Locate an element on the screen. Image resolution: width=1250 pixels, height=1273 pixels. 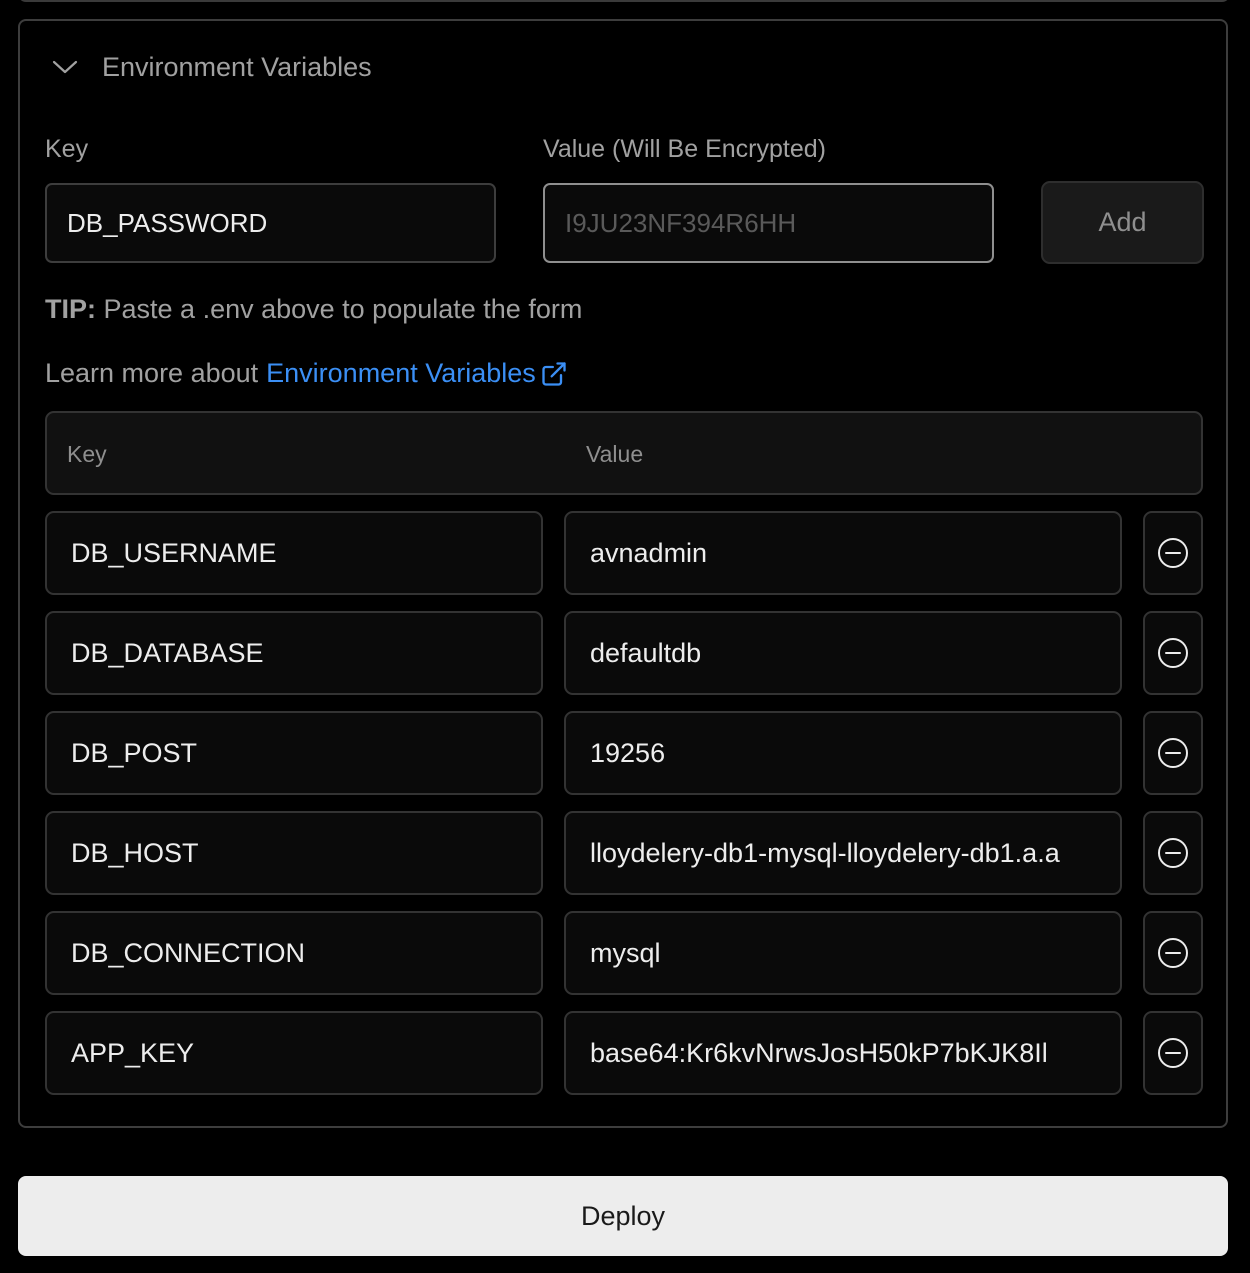
env-row-key: DB_DATABASE is located at coordinates (294, 653).